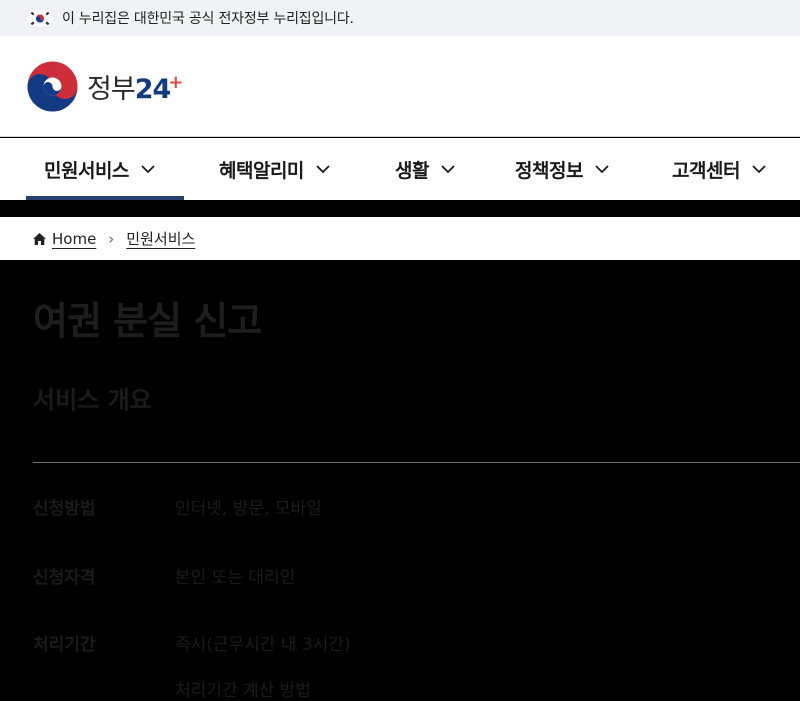 The image size is (800, 701). I want to click on nav-item-label: 고객센터, so click(706, 170).